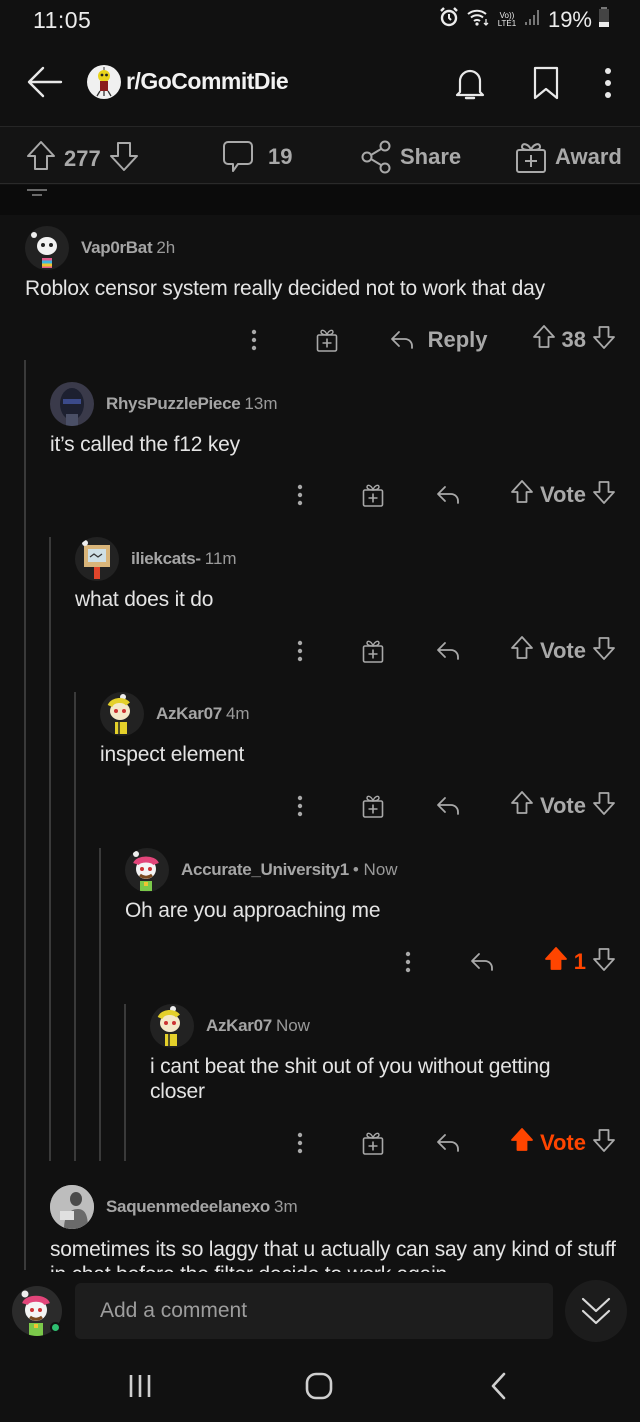  Describe the element at coordinates (522, 1139) in the screenshot. I see `upvote-filled-icon` at that location.